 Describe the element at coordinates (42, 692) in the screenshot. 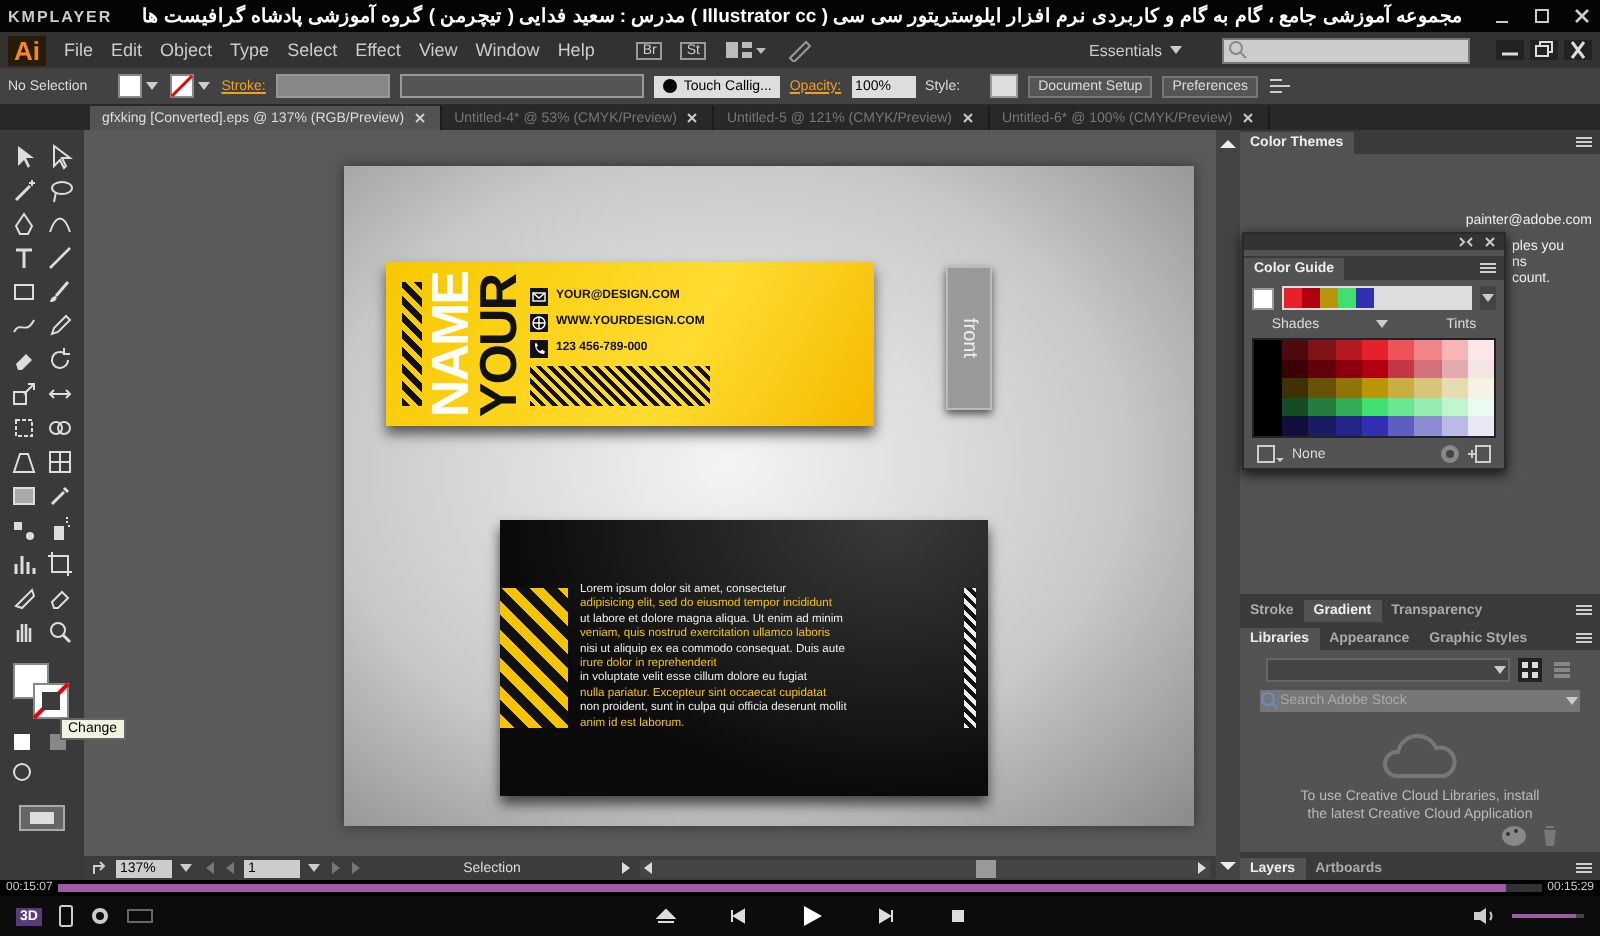

I see `fill-stroke-icon` at that location.